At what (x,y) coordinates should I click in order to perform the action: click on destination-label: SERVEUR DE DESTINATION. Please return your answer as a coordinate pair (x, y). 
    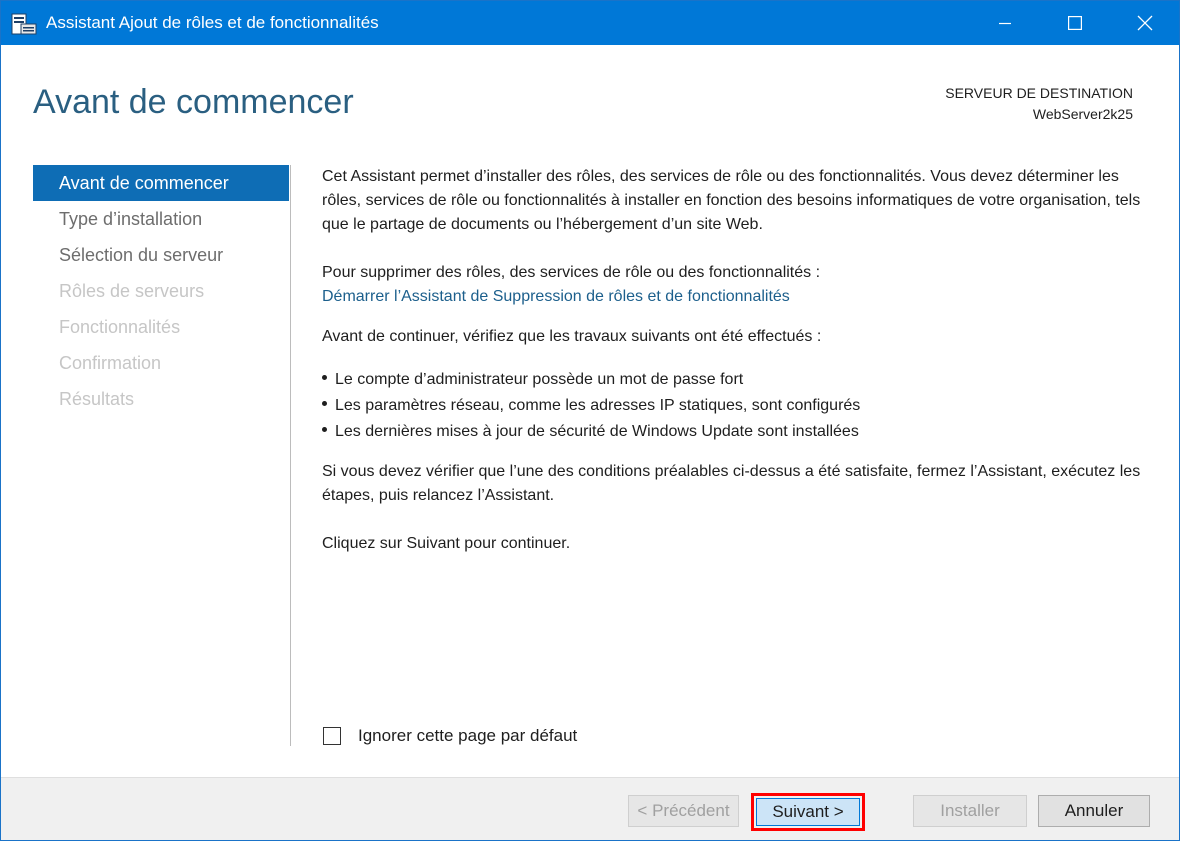
    Looking at the image, I should click on (1039, 93).